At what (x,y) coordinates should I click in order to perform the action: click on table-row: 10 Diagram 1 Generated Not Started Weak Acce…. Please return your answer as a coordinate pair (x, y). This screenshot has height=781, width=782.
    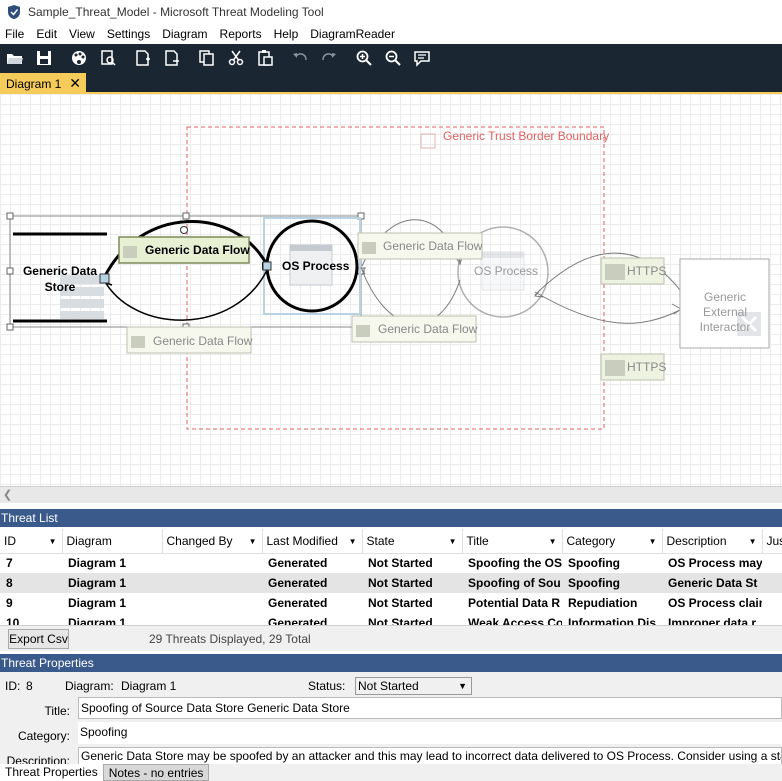
    Looking at the image, I should click on (391, 619).